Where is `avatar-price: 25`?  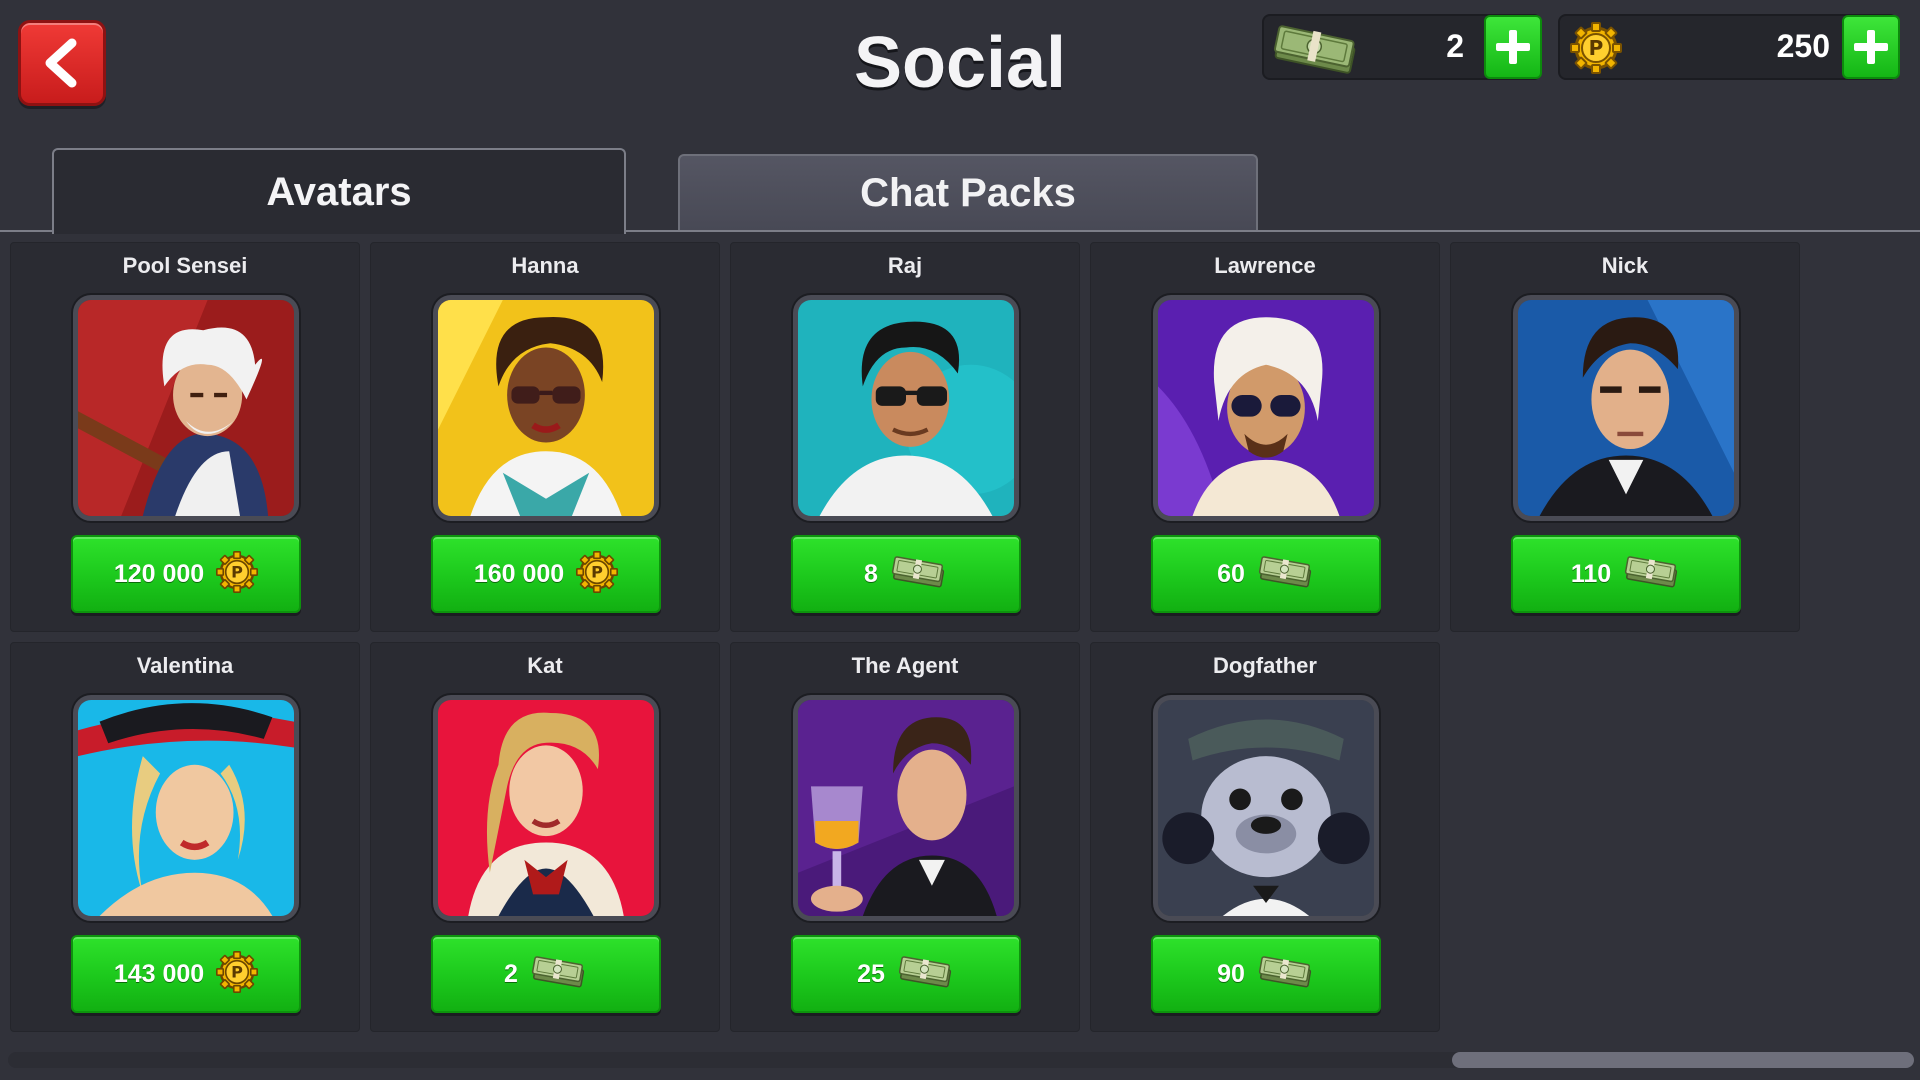
avatar-price: 25 is located at coordinates (871, 973).